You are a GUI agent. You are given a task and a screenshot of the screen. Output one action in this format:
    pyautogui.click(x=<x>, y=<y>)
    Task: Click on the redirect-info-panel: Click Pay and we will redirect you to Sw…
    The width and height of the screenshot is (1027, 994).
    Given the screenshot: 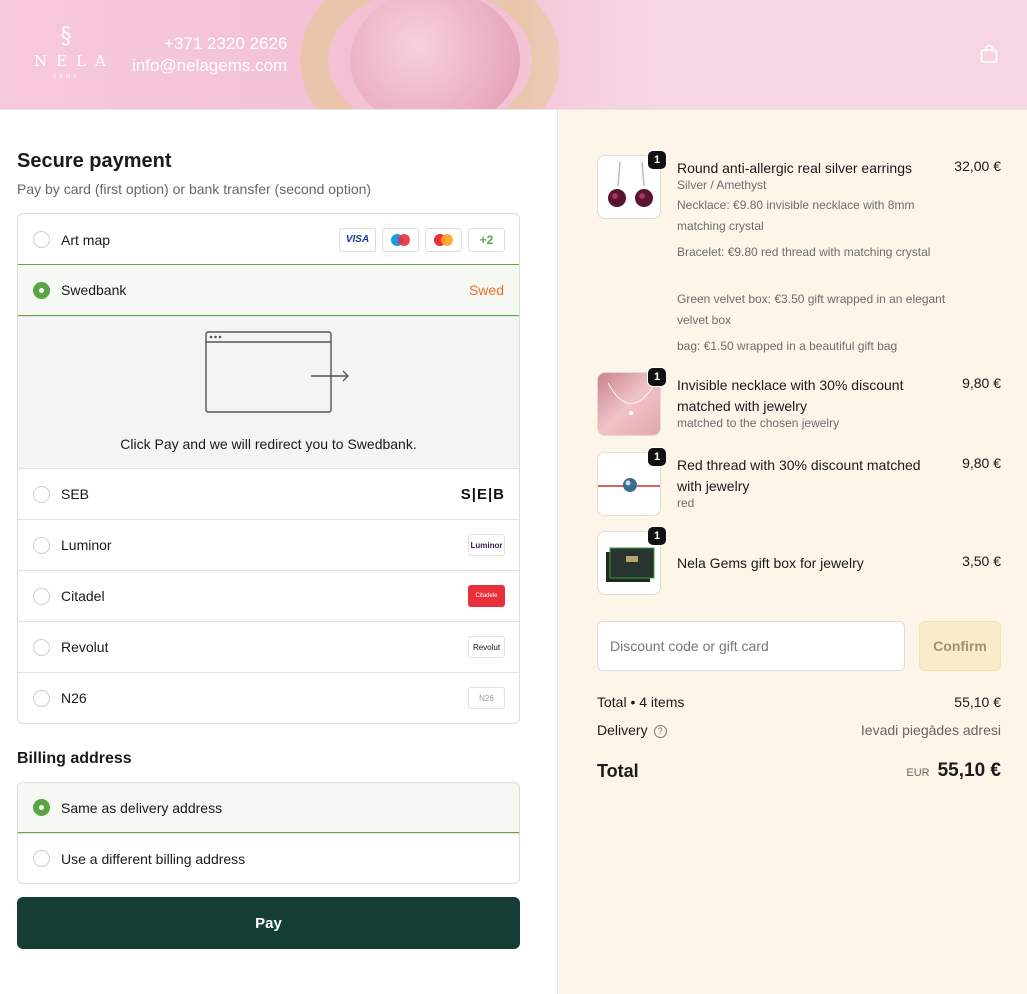 What is the action you would take?
    pyautogui.click(x=268, y=392)
    